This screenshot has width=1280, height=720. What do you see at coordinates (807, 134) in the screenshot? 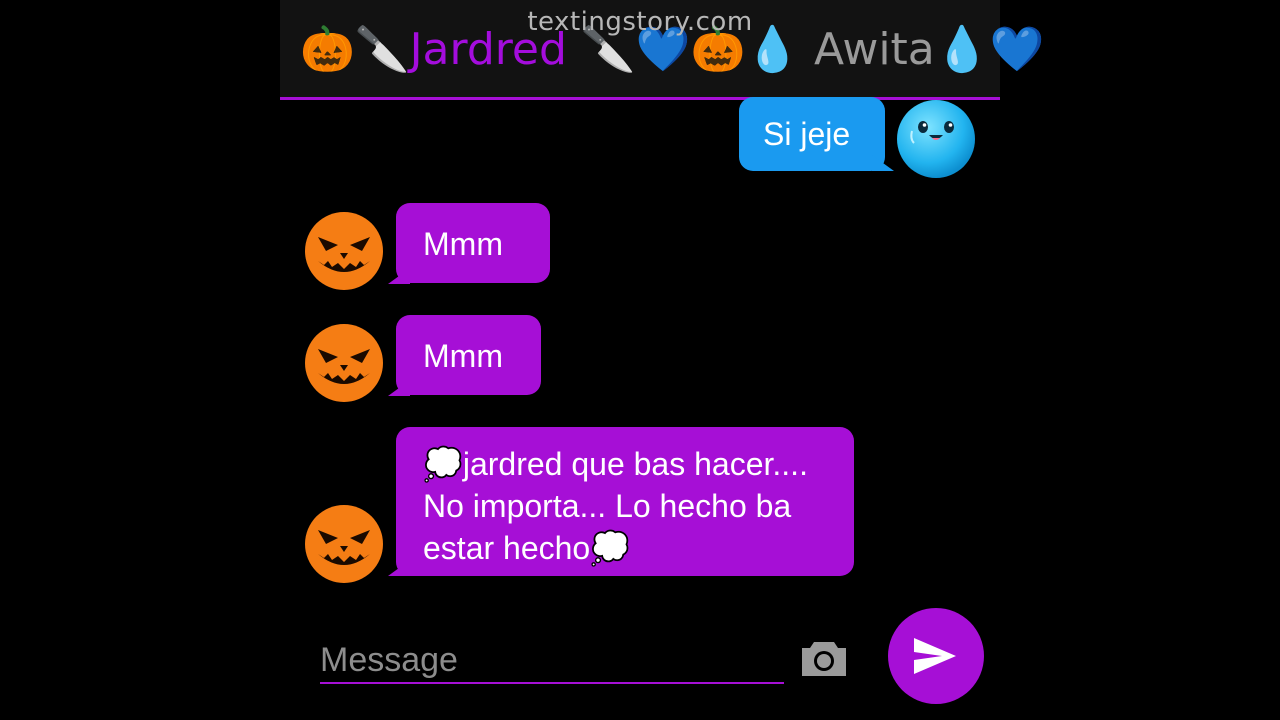
I see `message-text: Si jeje` at bounding box center [807, 134].